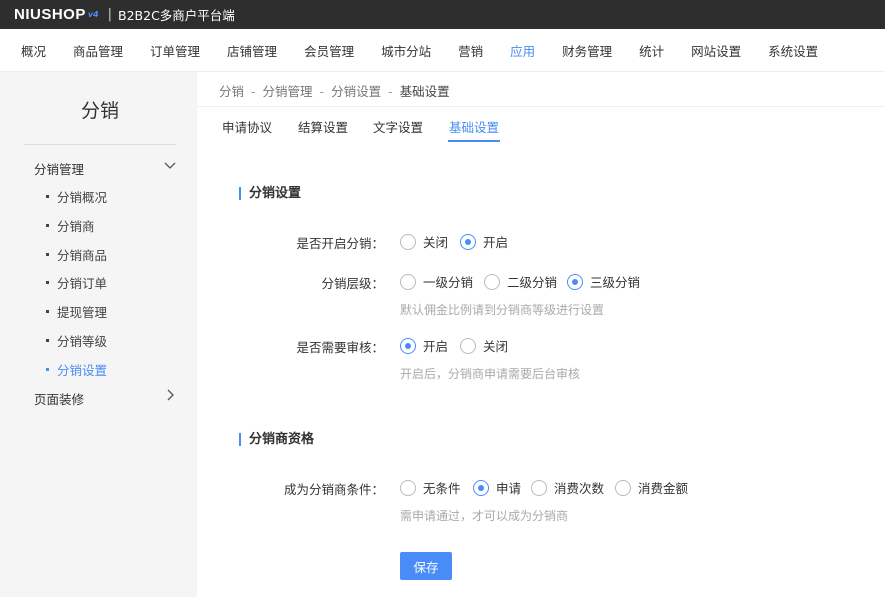  Describe the element at coordinates (175, 50) in the screenshot. I see `nav-item-orders: 订单管理` at that location.